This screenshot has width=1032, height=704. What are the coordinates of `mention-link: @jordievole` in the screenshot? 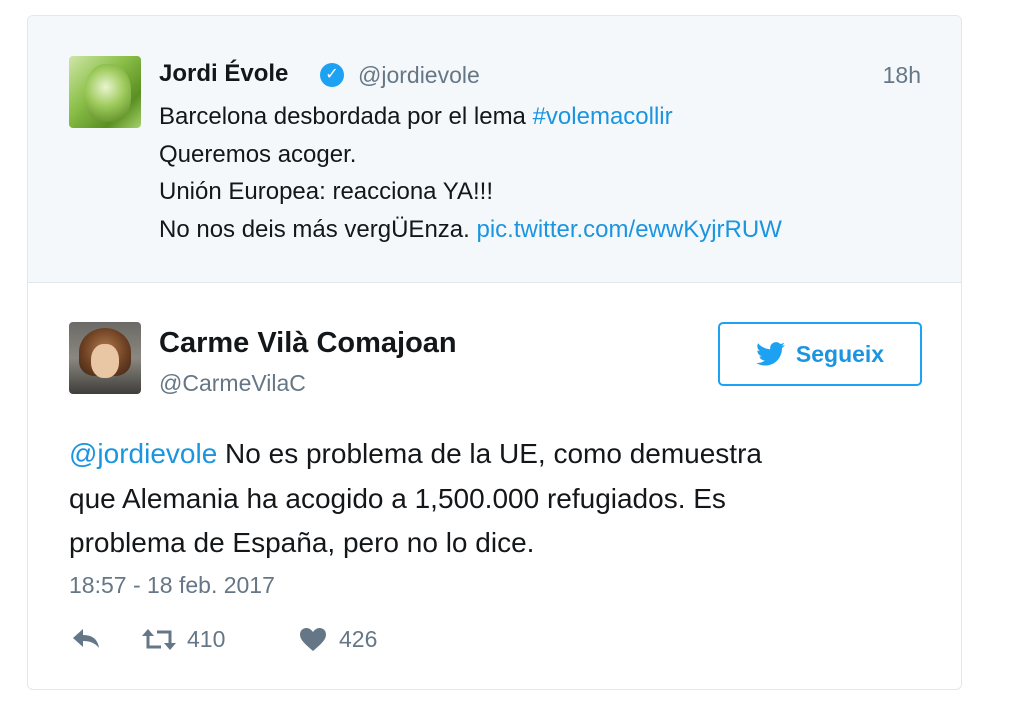 It's located at (143, 453).